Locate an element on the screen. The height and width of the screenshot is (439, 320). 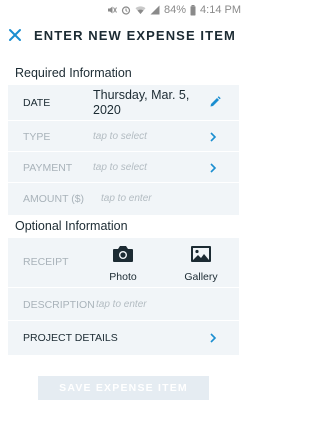
required-section-heading: Required Information is located at coordinates (73, 73).